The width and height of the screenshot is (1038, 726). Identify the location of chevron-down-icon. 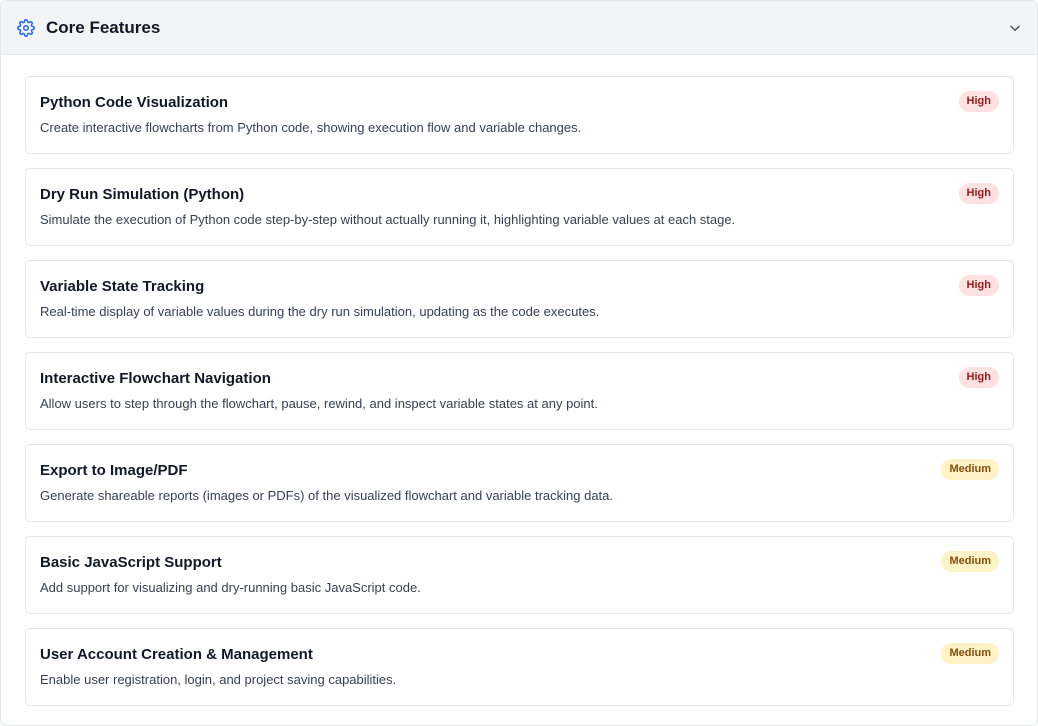
(1015, 28).